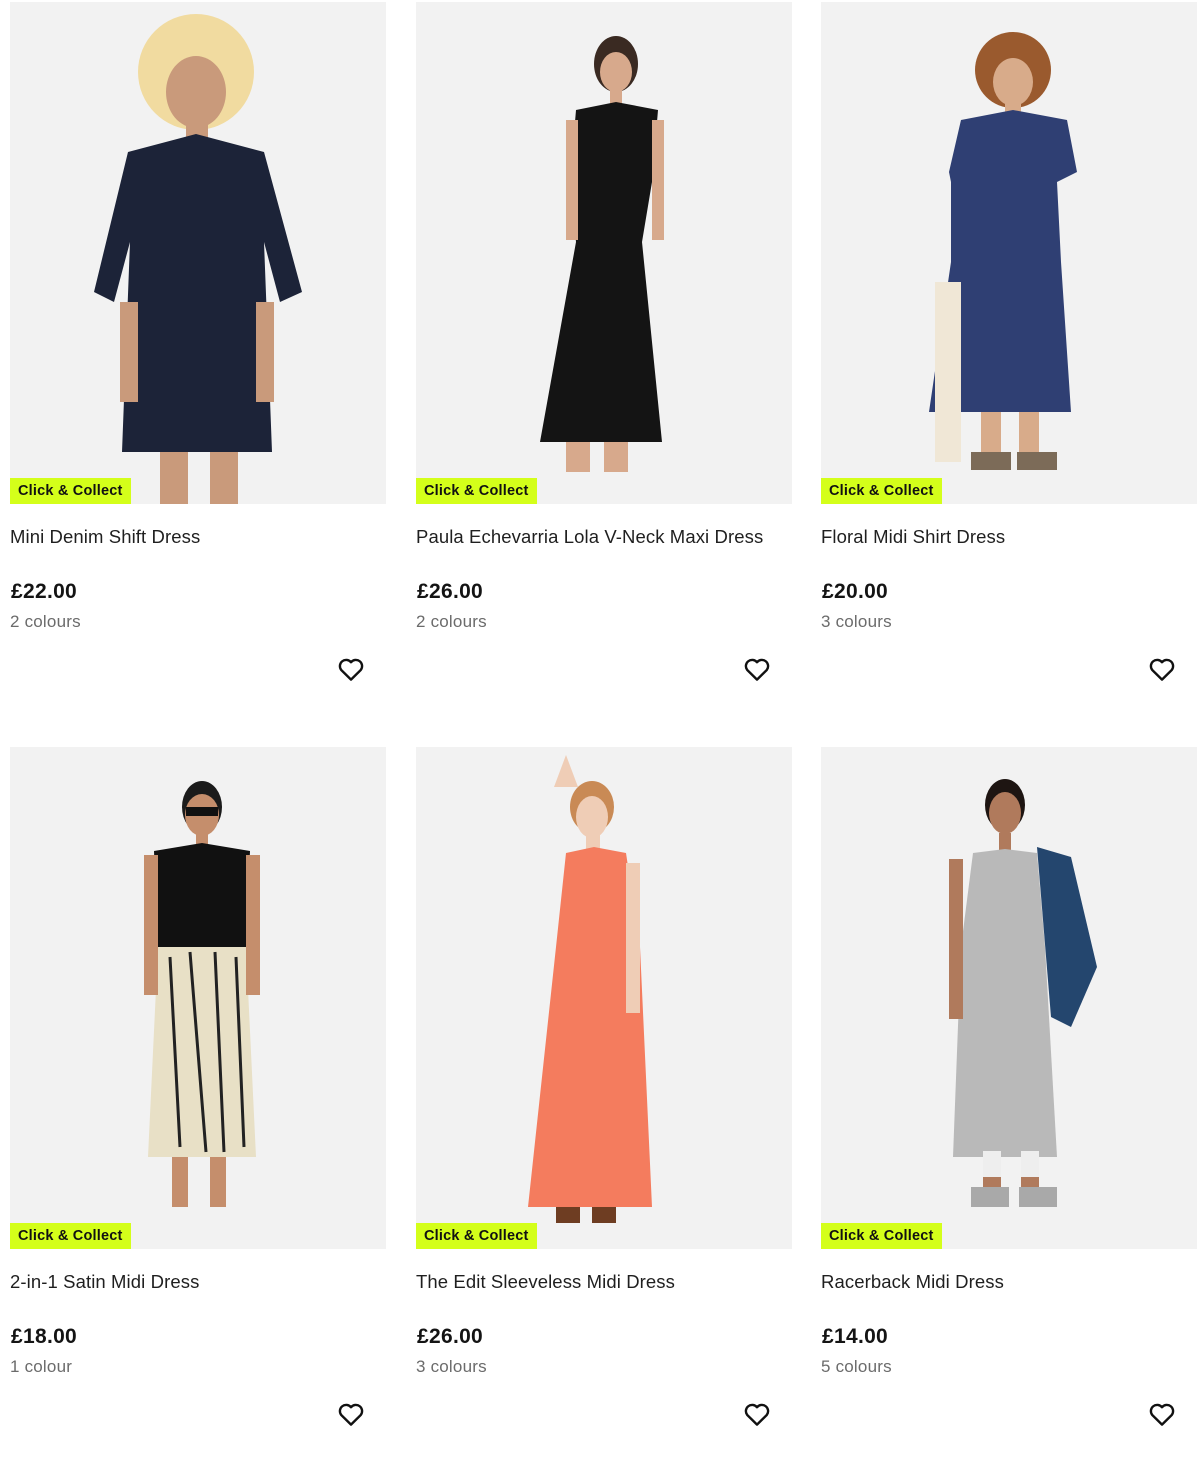 Image resolution: width=1200 pixels, height=1467 pixels. What do you see at coordinates (590, 989) in the screenshot?
I see `model-coral-midi-dress` at bounding box center [590, 989].